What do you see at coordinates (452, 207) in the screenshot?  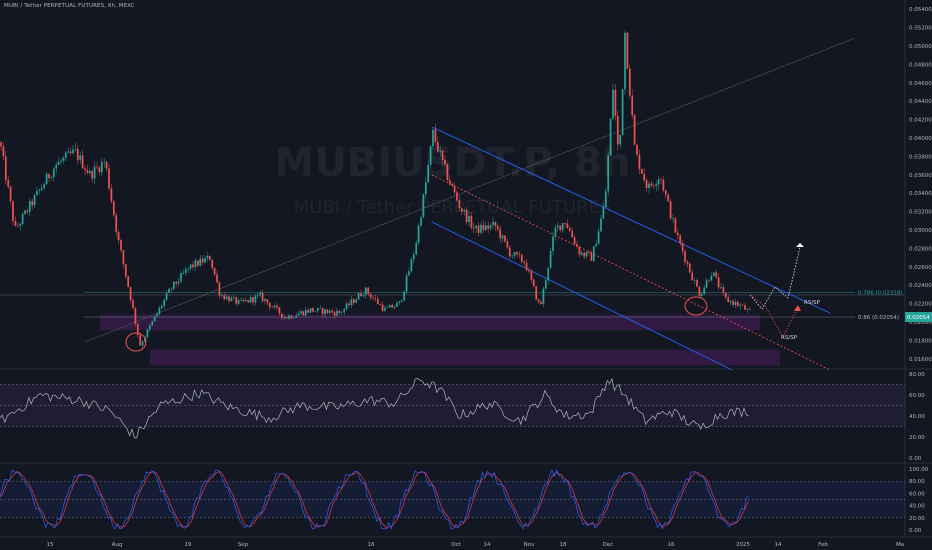 I see `watermark-name: MUBI / Tether PERPETUAL FUTURES` at bounding box center [452, 207].